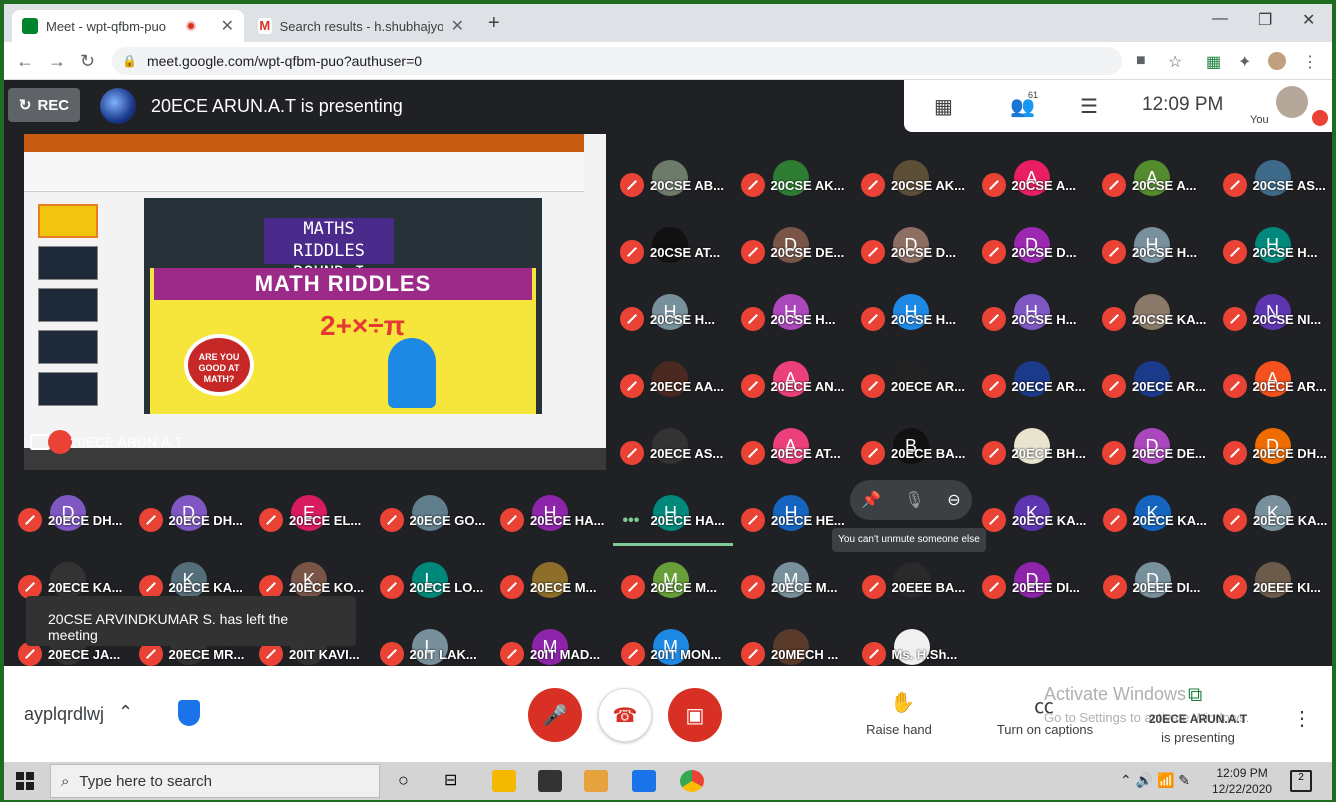 This screenshot has width=1336, height=802. Describe the element at coordinates (625, 715) in the screenshot. I see `leave-call-button: ☎` at that location.